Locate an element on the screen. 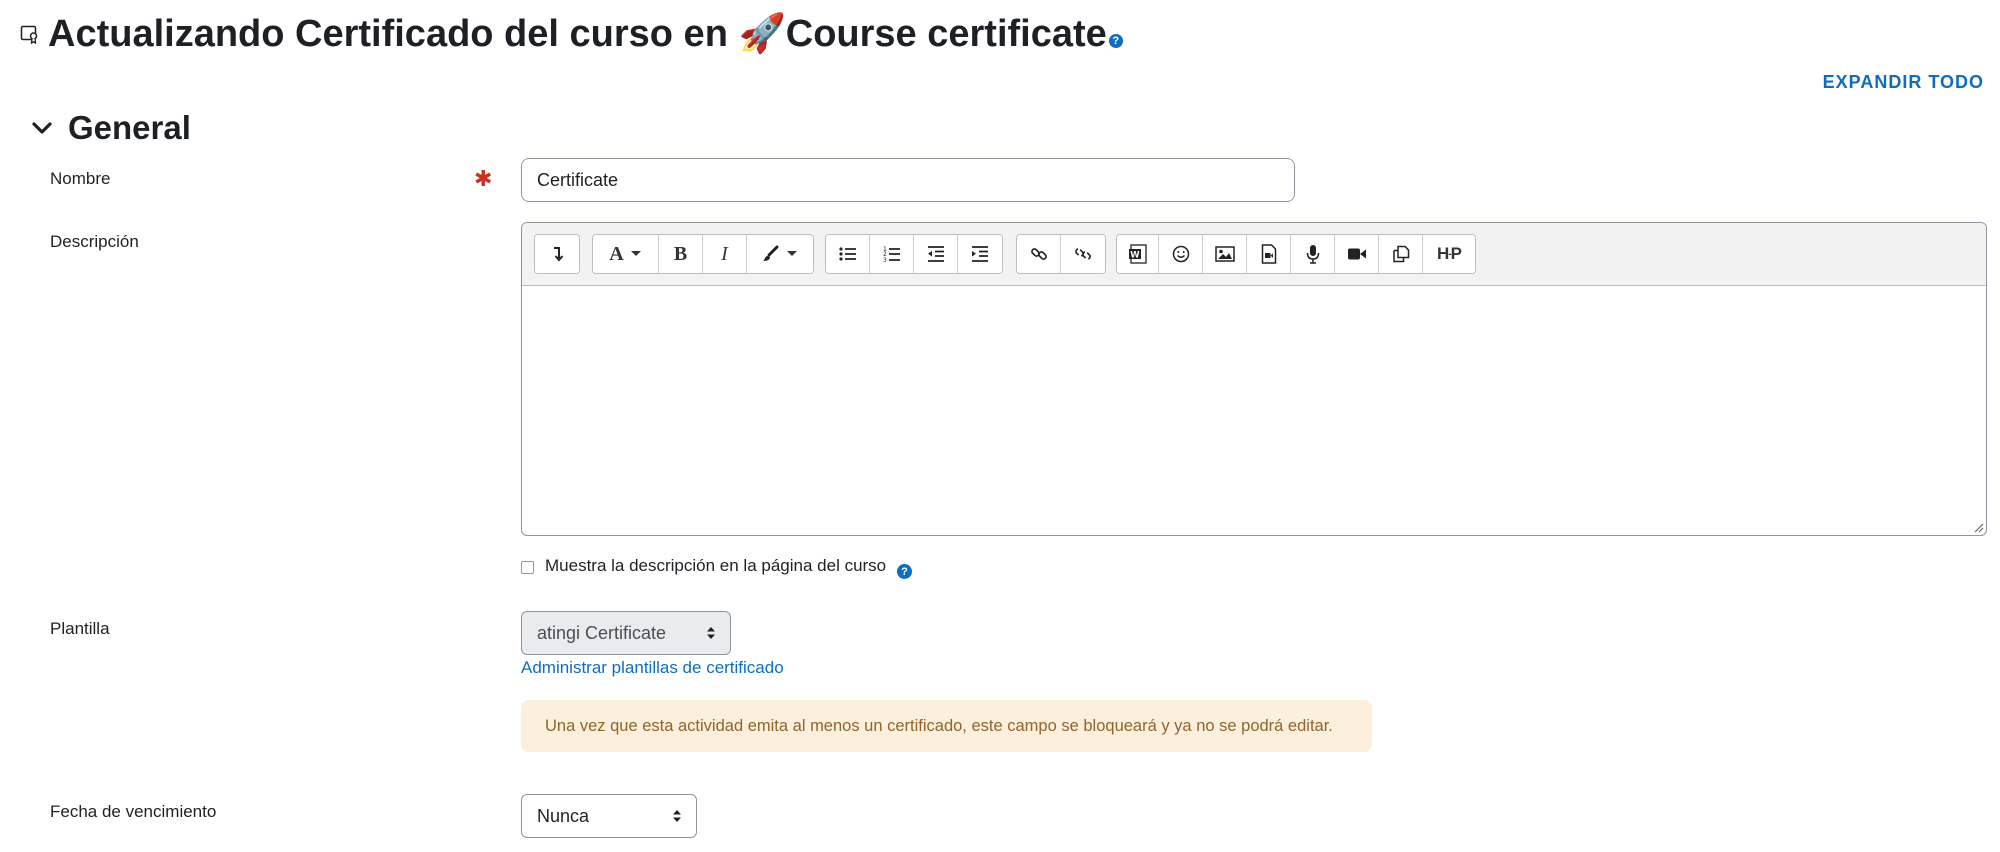 This screenshot has height=852, width=2000. h5p-icon: H-P is located at coordinates (1449, 254).